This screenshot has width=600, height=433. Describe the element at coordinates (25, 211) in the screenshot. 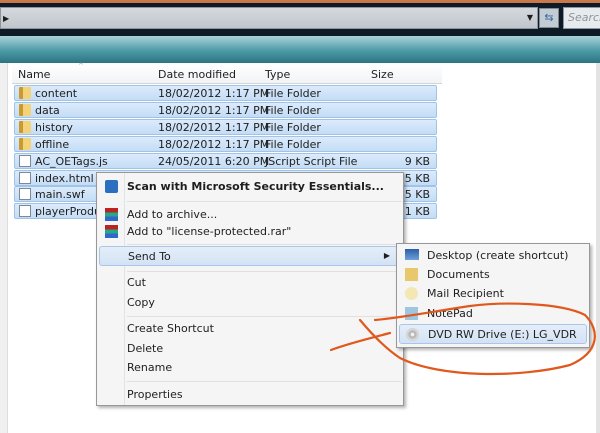

I see `file-icon` at that location.